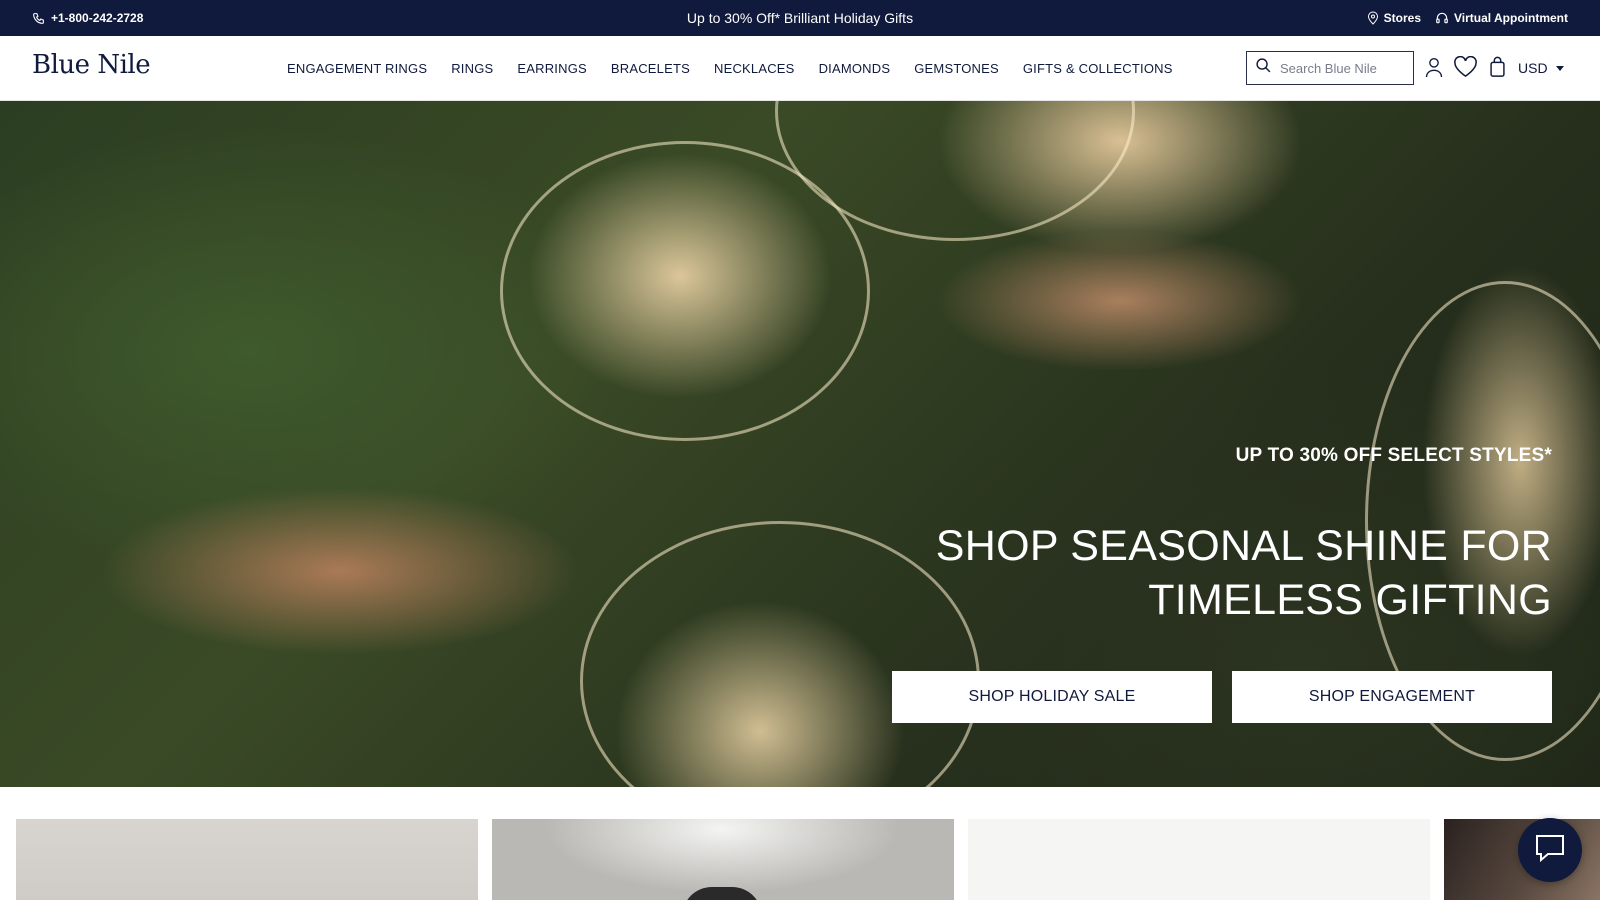 Image resolution: width=1600 pixels, height=900 pixels. What do you see at coordinates (1465, 69) in the screenshot?
I see `heart-icon` at bounding box center [1465, 69].